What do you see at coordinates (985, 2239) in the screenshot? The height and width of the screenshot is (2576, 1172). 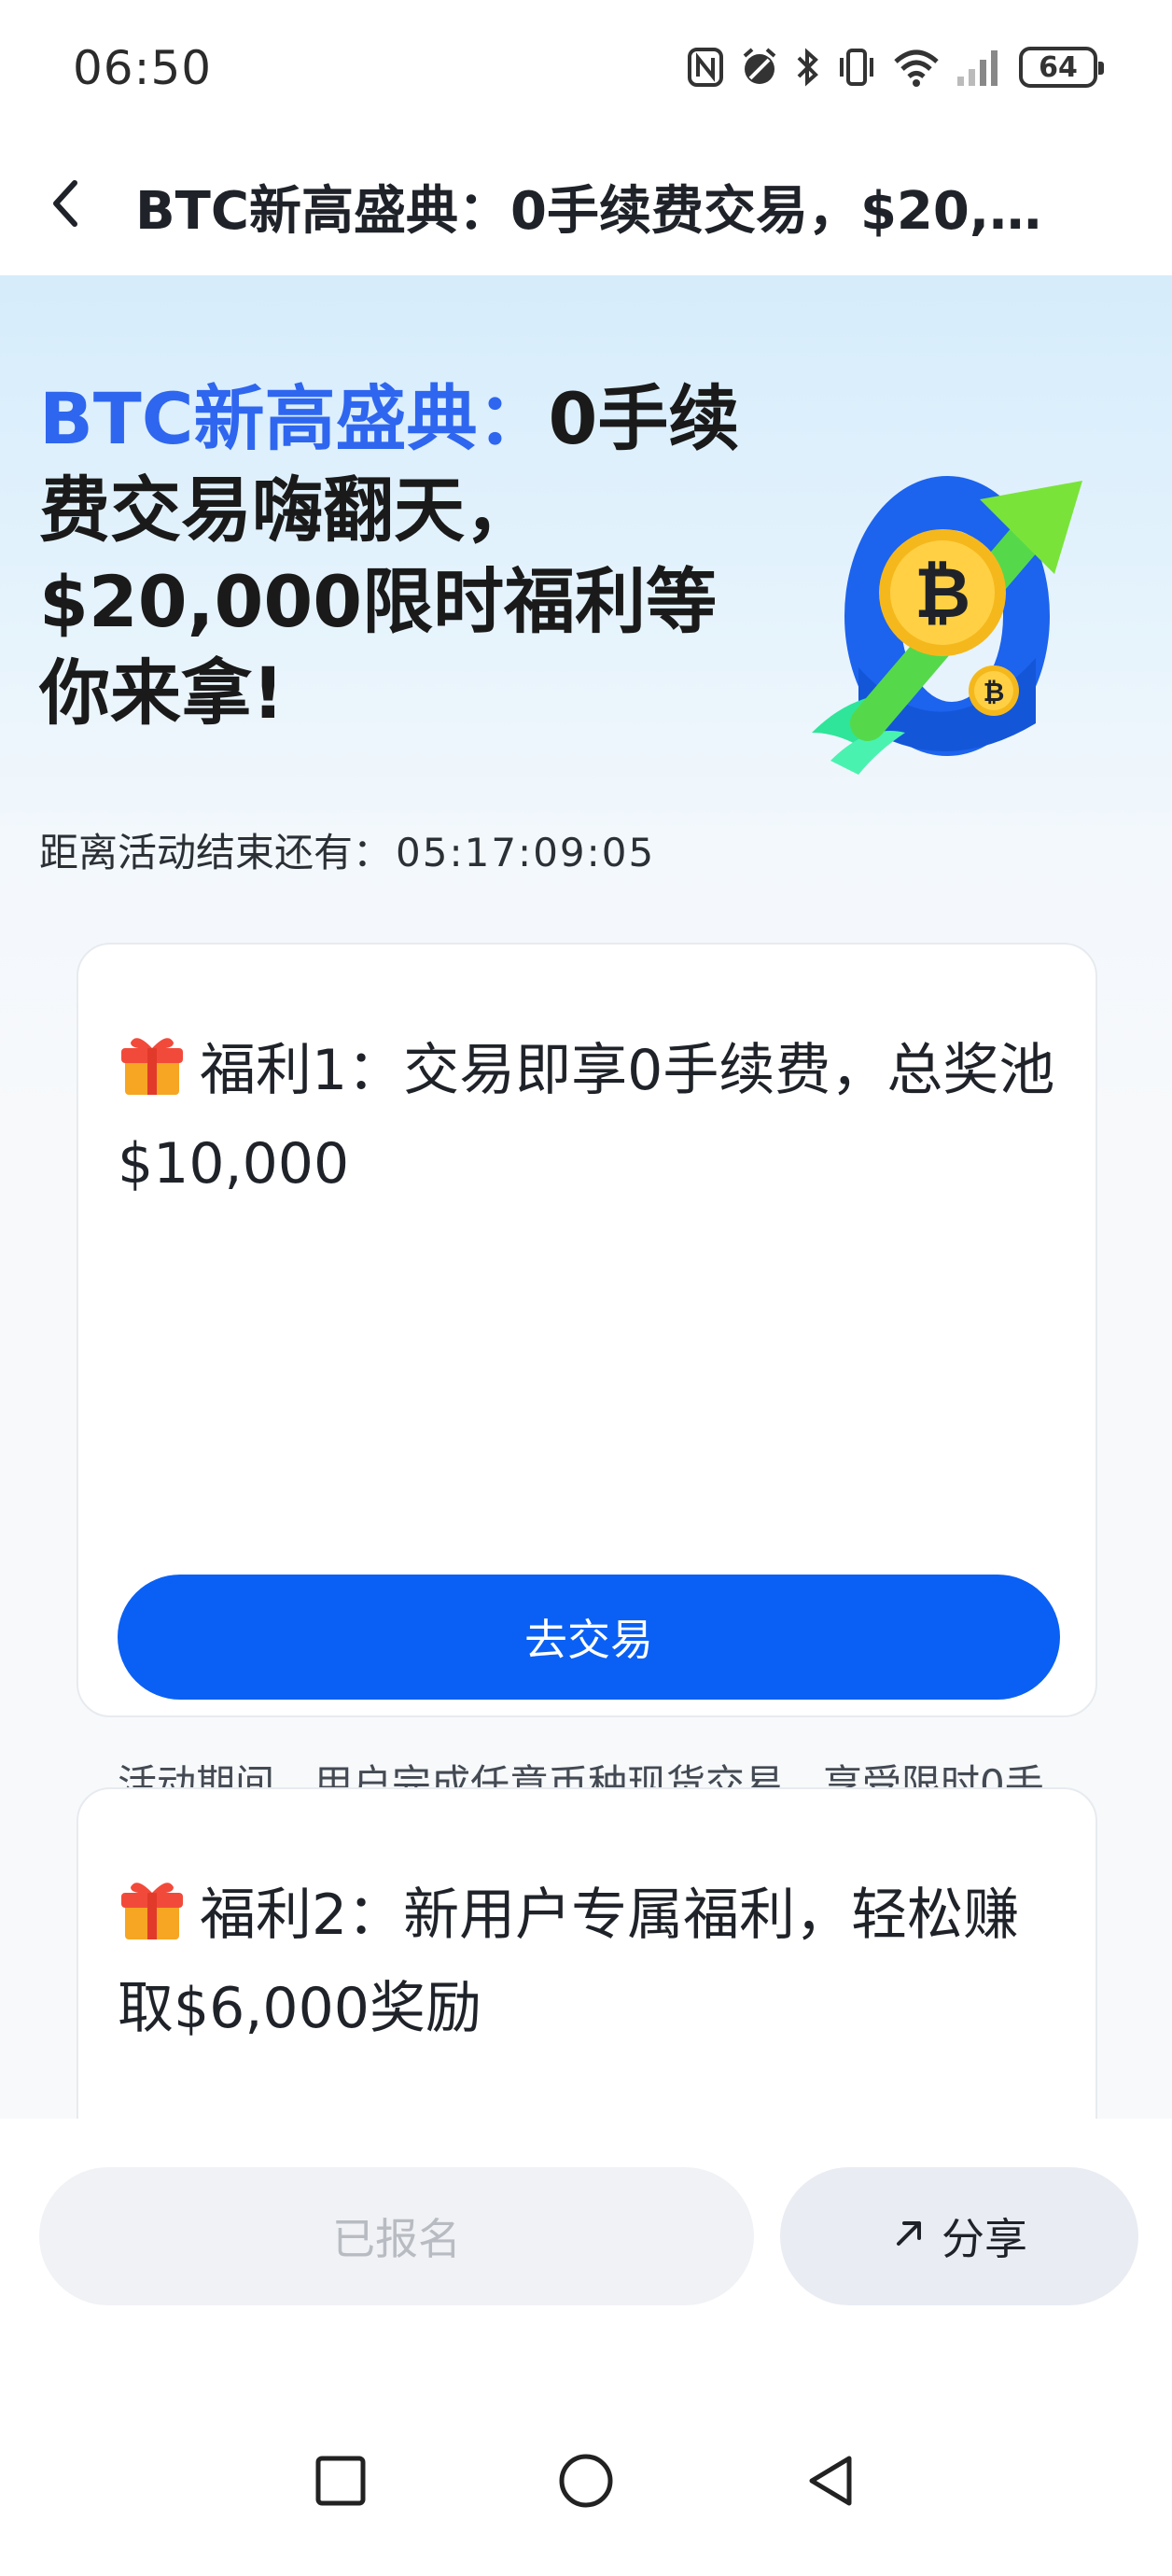 I see `share-label: 分享` at bounding box center [985, 2239].